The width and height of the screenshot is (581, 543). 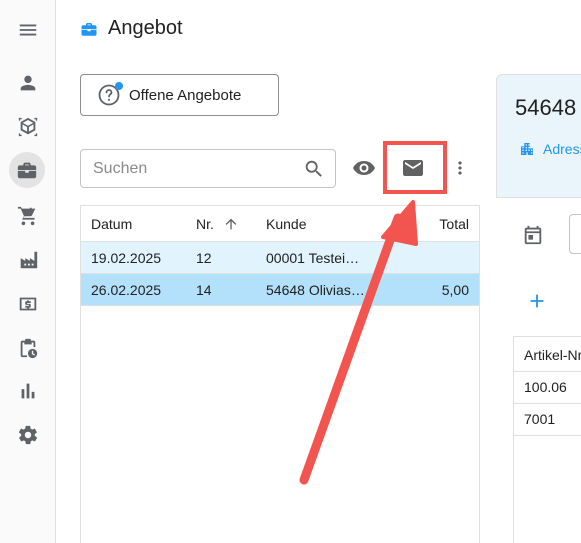 I want to click on cell-datum: 19.02.2025, so click(x=126, y=258).